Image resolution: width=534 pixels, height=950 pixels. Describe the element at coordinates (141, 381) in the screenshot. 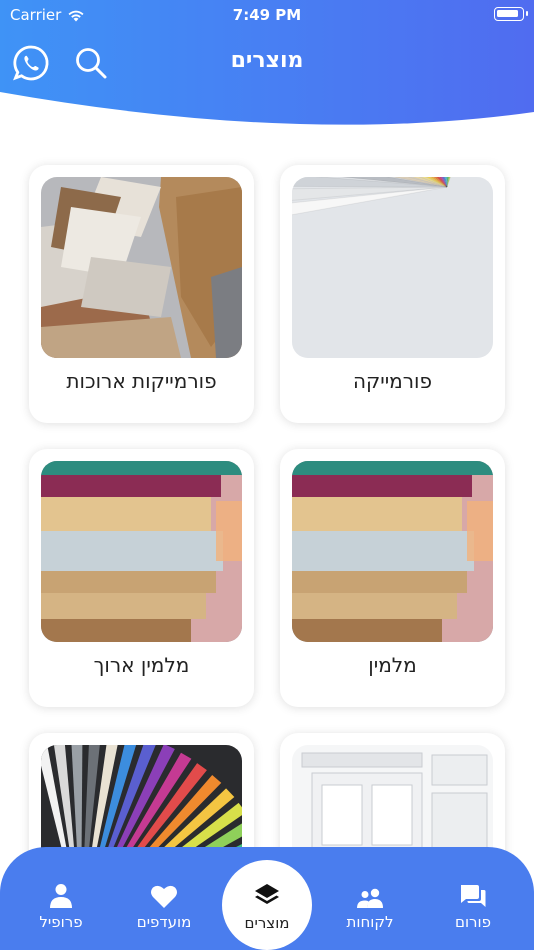

I see `product-label: פורמייקות ארוכות` at that location.